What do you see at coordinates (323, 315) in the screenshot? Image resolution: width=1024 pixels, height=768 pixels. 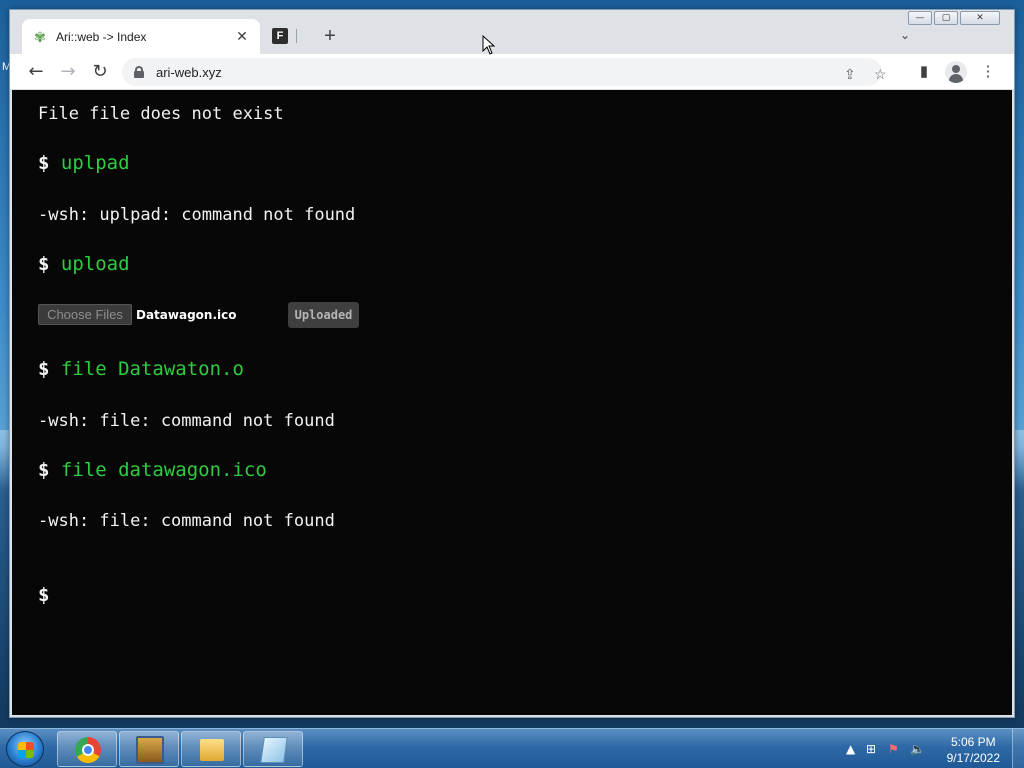 I see `uploaded-status-button: Uploaded` at bounding box center [323, 315].